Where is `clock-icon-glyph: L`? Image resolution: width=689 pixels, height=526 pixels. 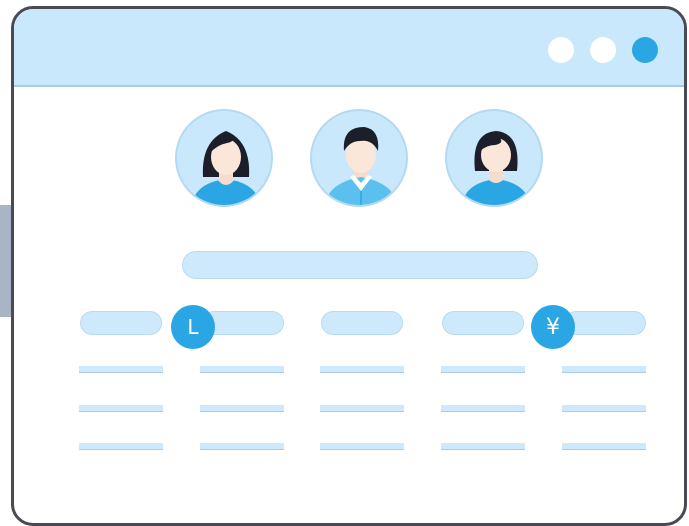 clock-icon-glyph: L is located at coordinates (193, 327).